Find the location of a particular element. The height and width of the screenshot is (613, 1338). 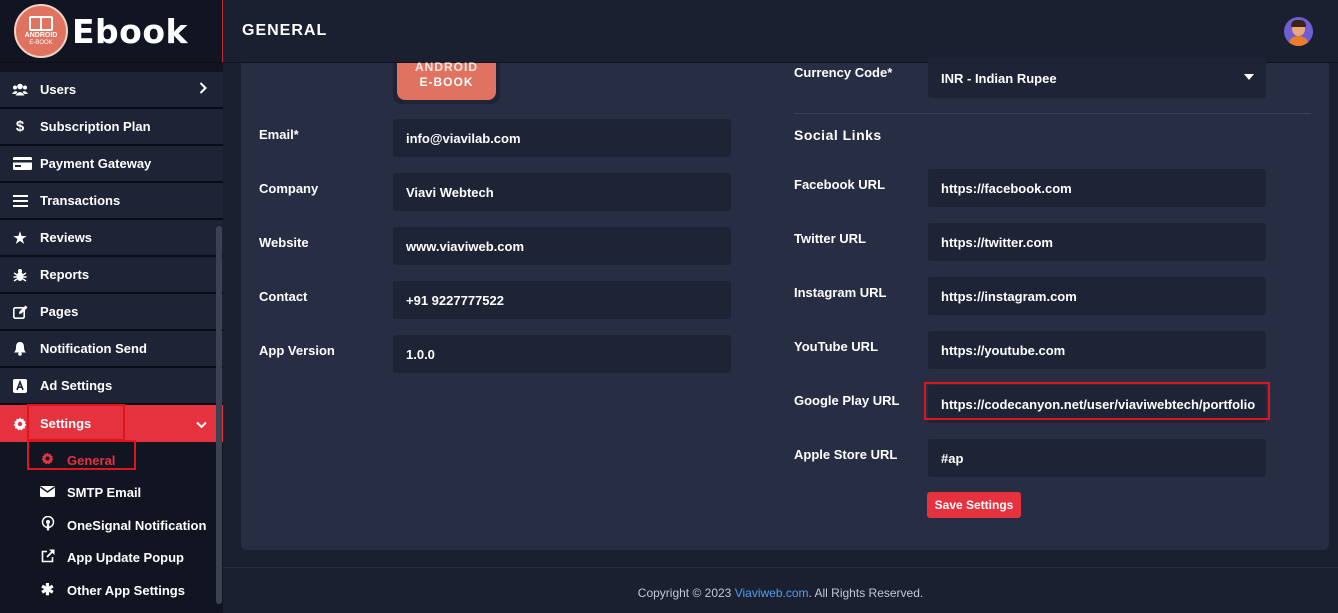

sidebar-item-label: Reports is located at coordinates (65, 274).